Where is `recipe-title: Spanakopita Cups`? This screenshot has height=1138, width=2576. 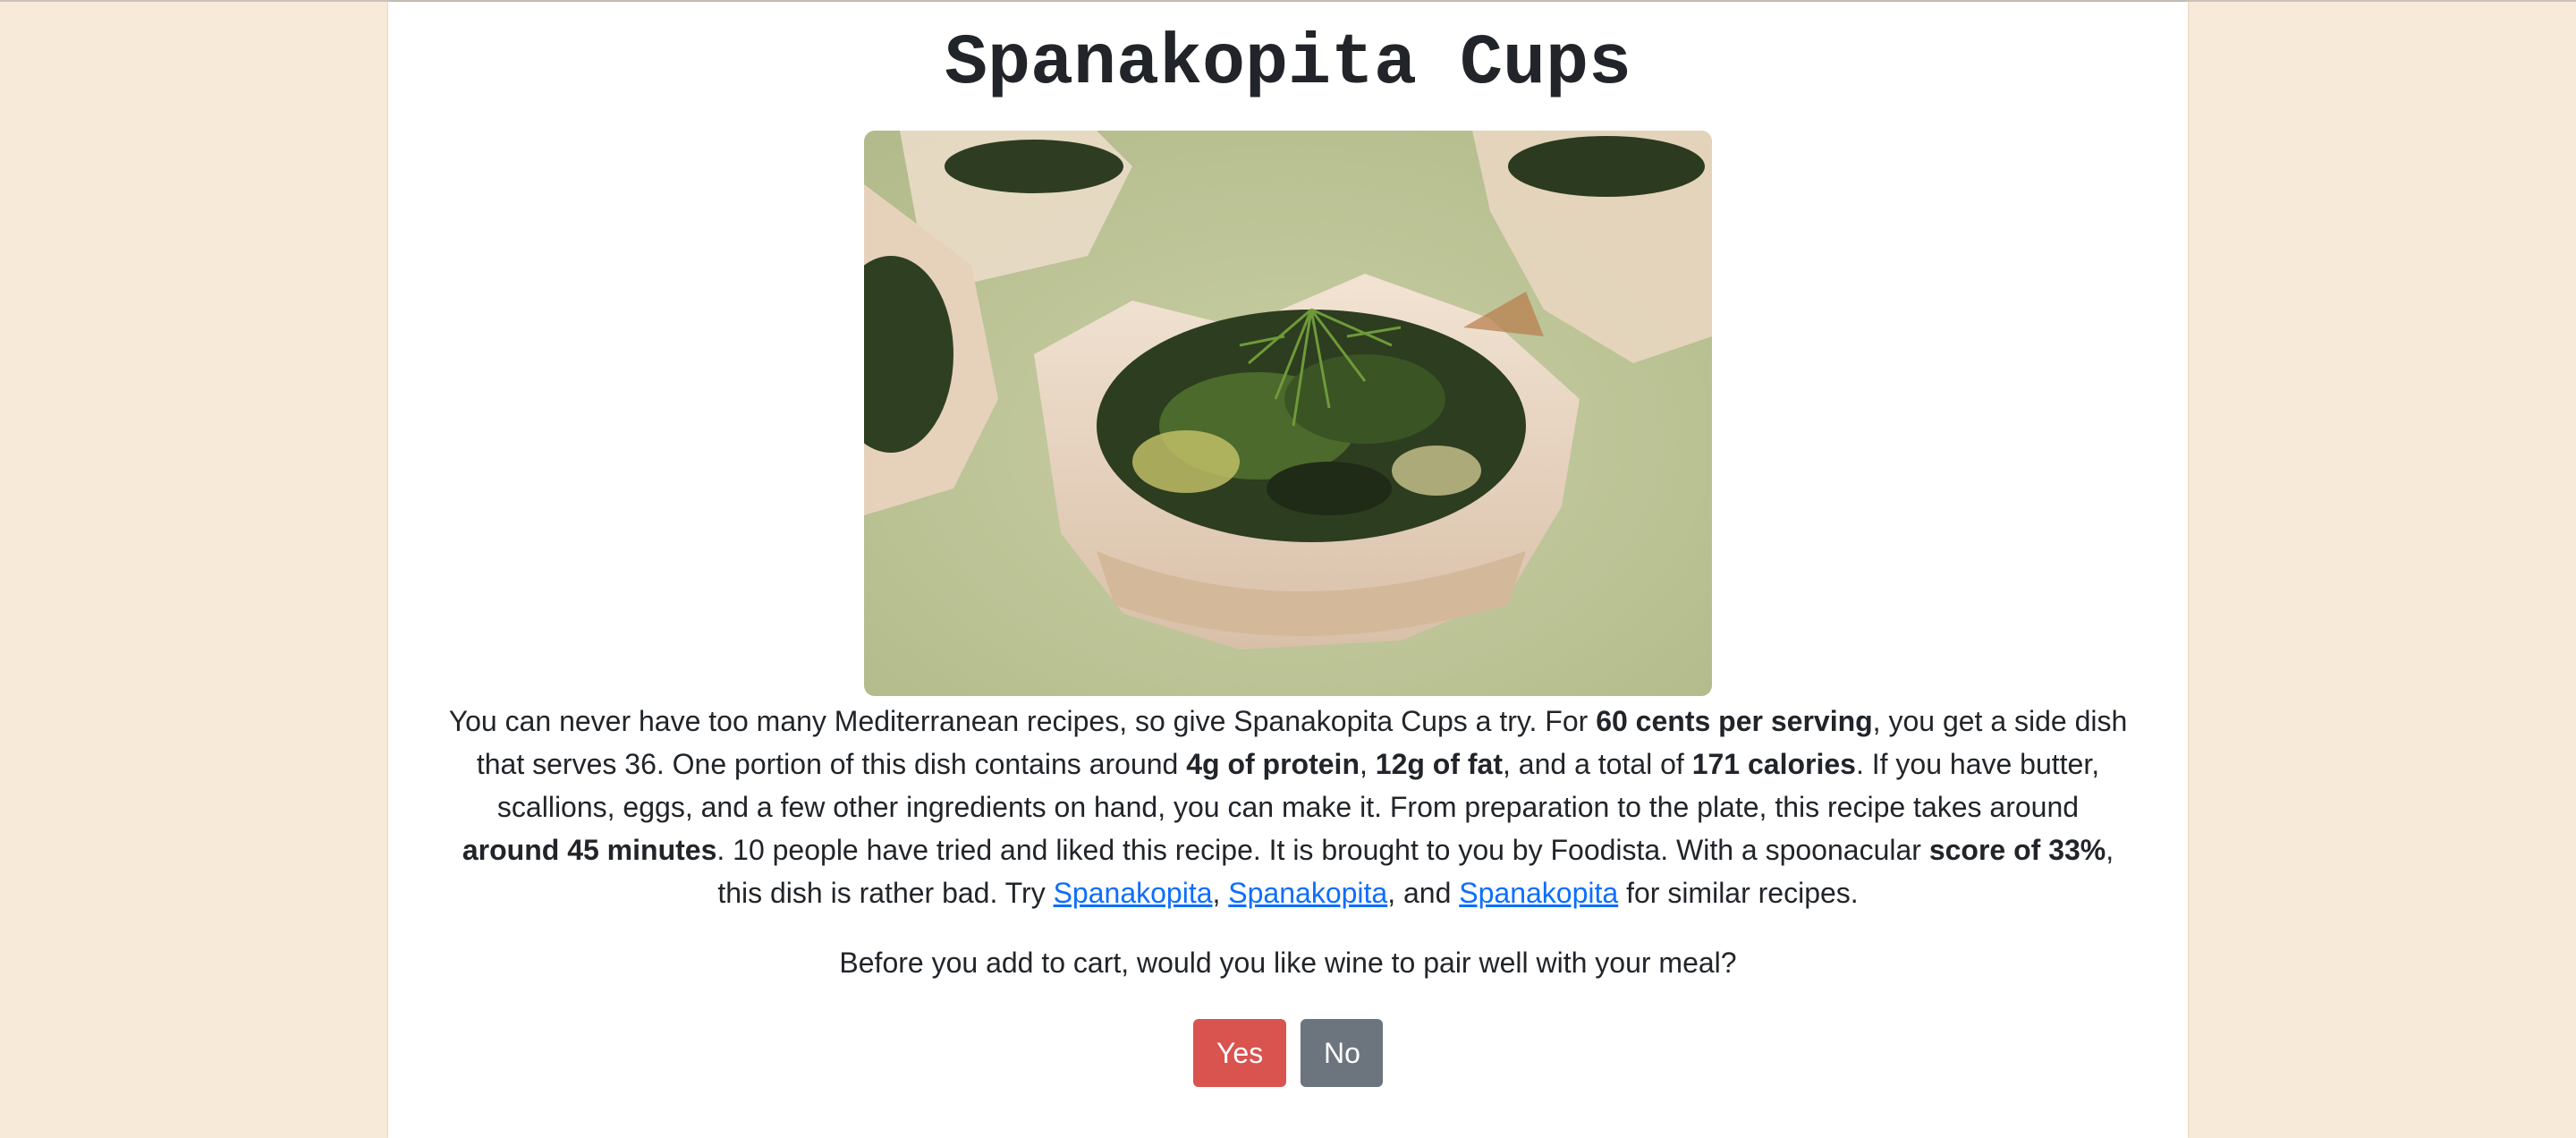
recipe-title: Spanakopita Cups is located at coordinates (1288, 64).